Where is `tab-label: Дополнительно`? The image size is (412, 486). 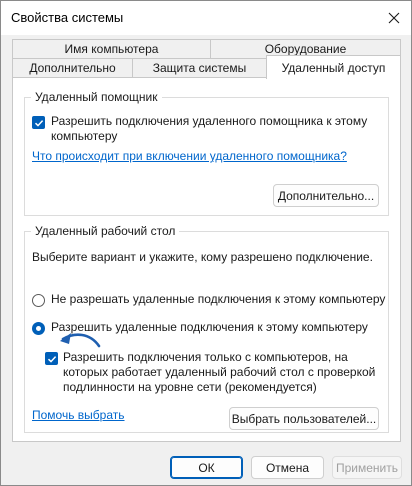
tab-label: Дополнительно is located at coordinates (72, 68).